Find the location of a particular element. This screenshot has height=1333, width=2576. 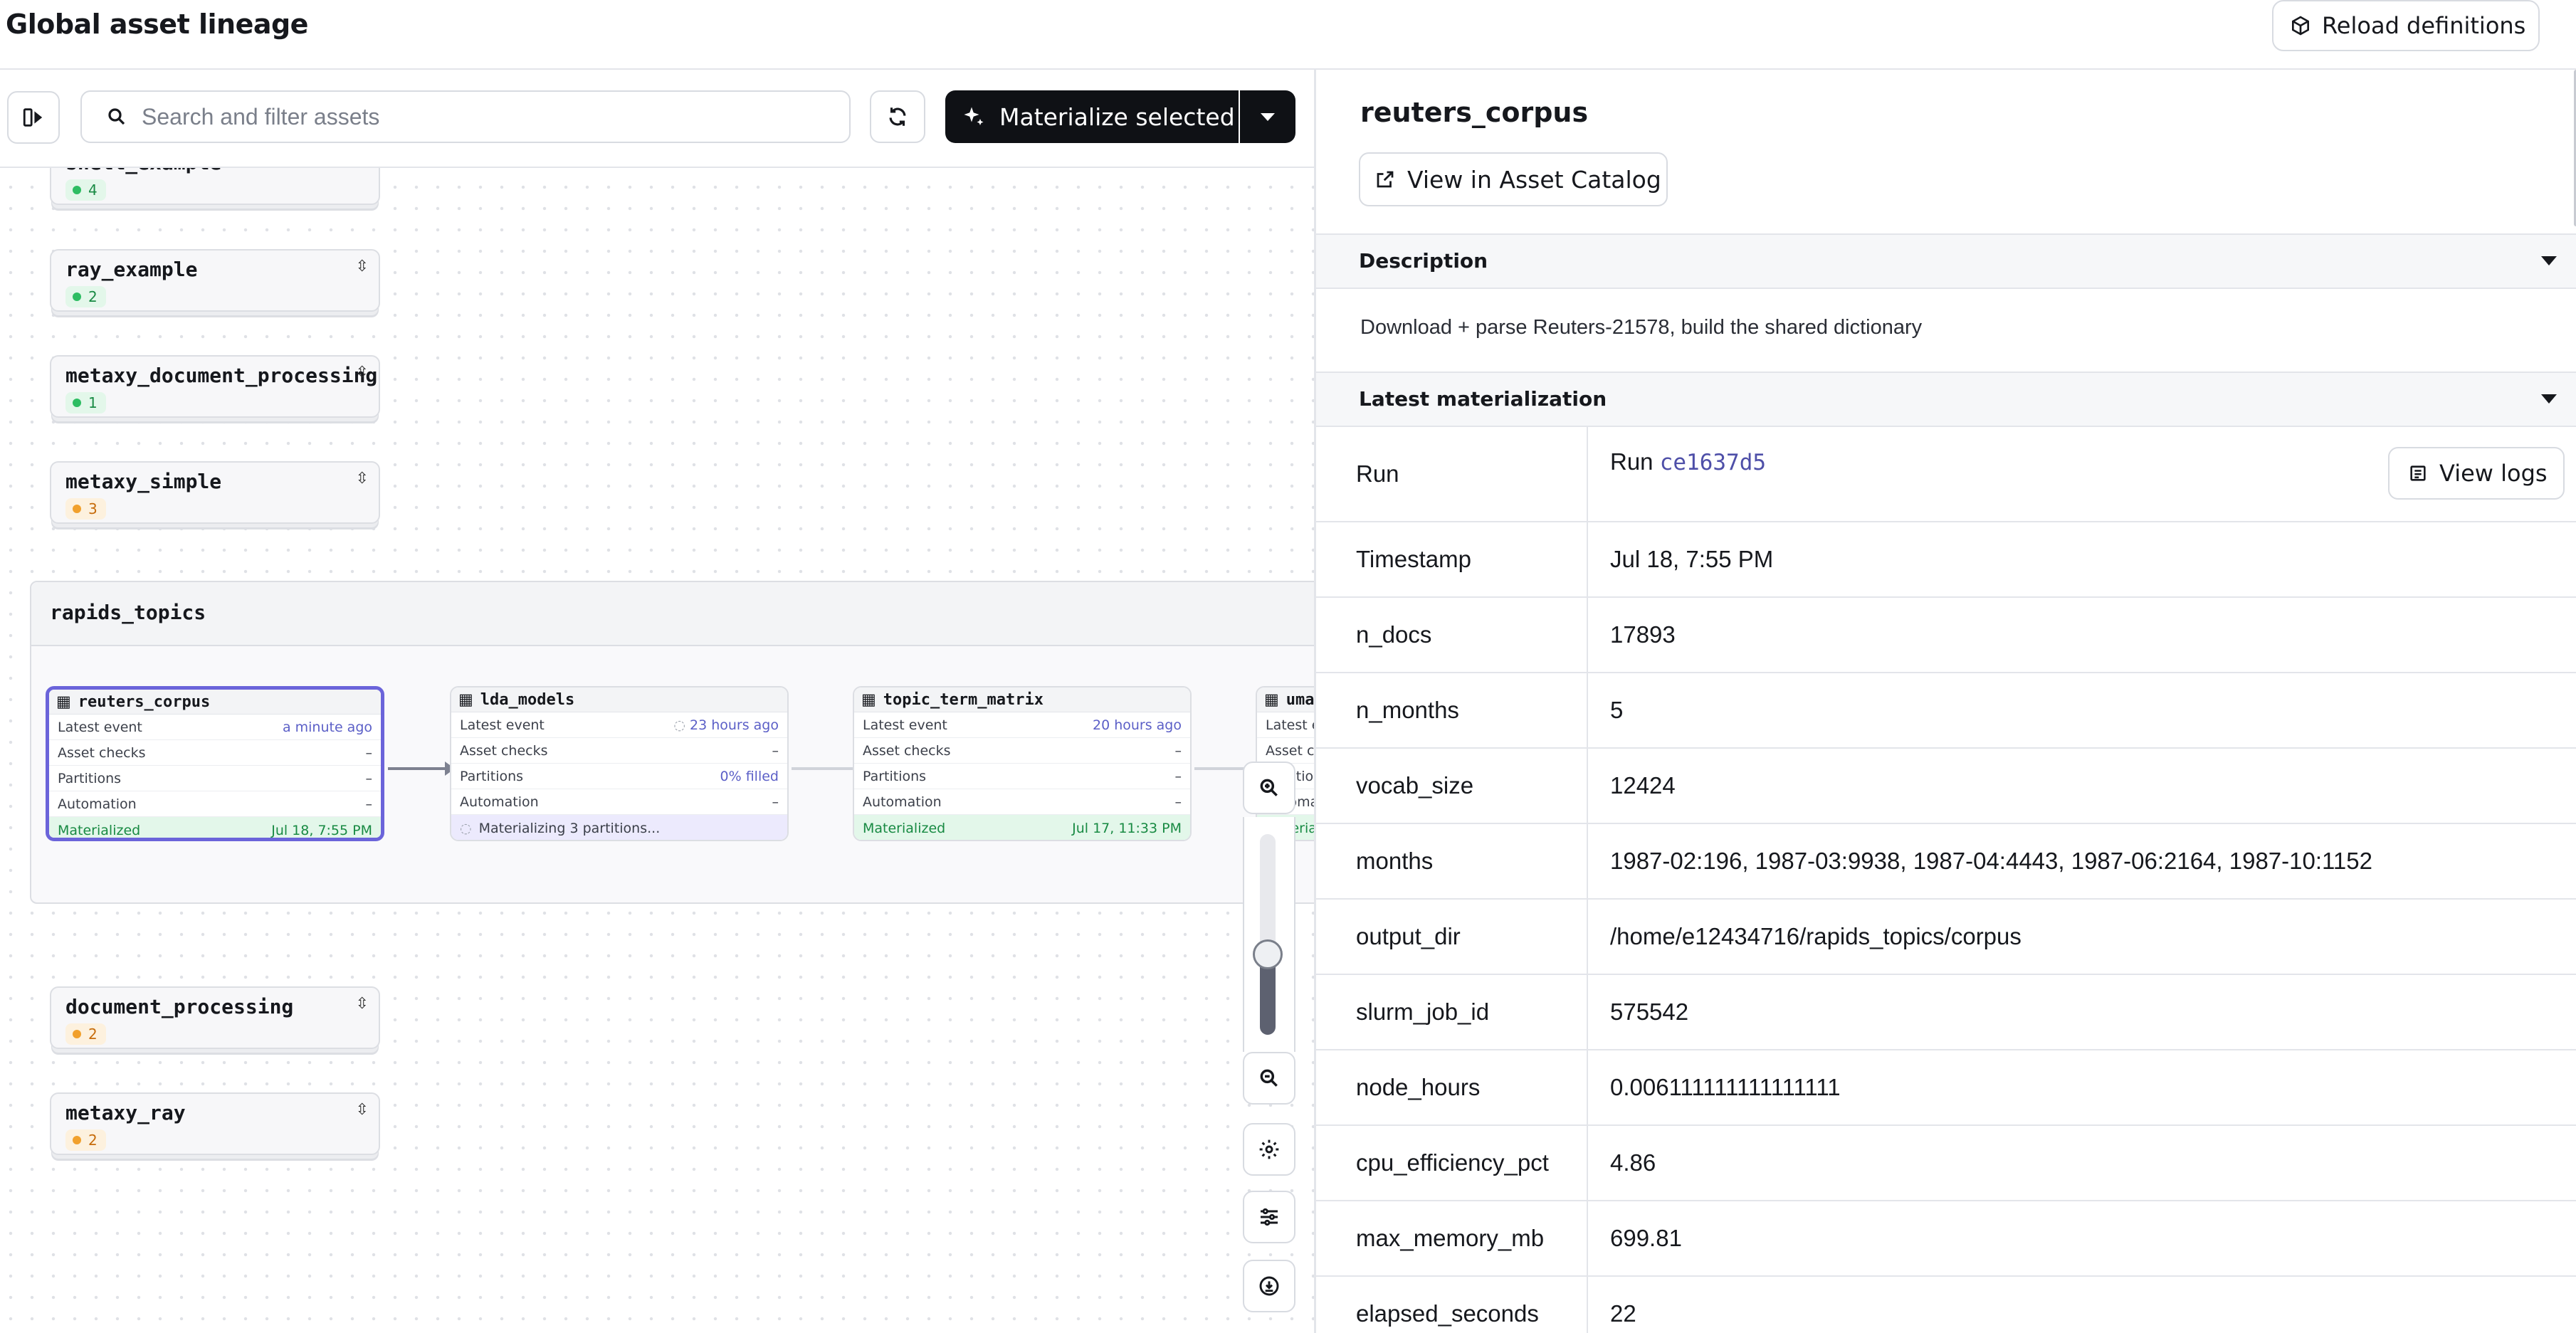

materialize-selected-label: Materialize selected is located at coordinates (1117, 116).